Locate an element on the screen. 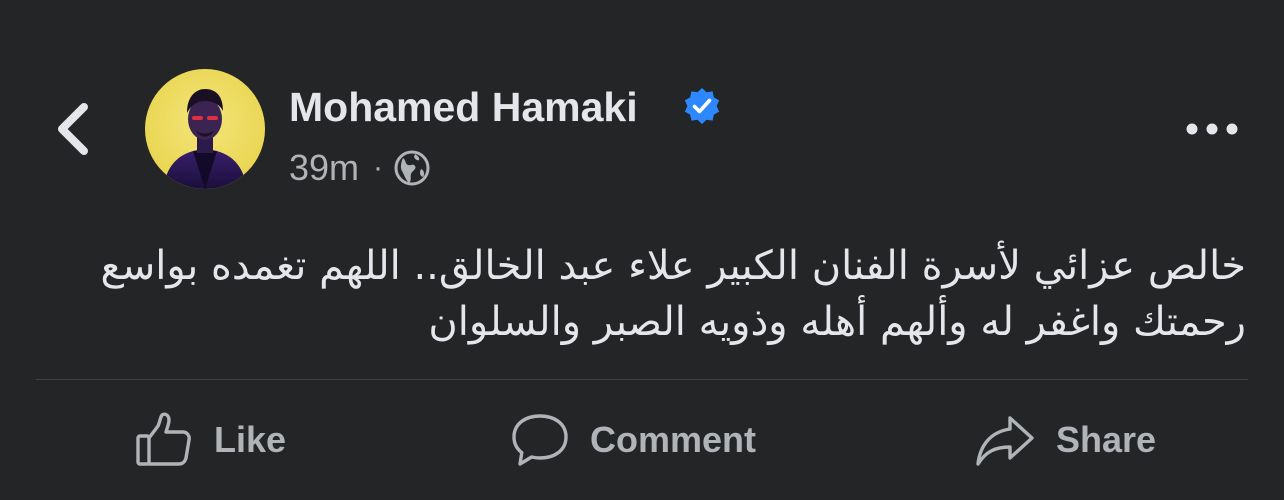  post-timestamp: 39m is located at coordinates (324, 168).